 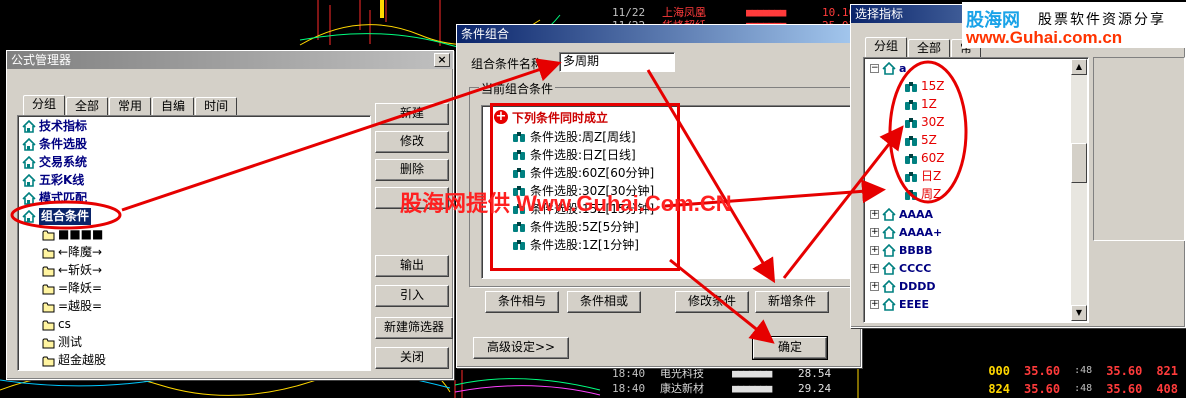 I want to click on ticker-price: 35.60, so click(x=1042, y=371).